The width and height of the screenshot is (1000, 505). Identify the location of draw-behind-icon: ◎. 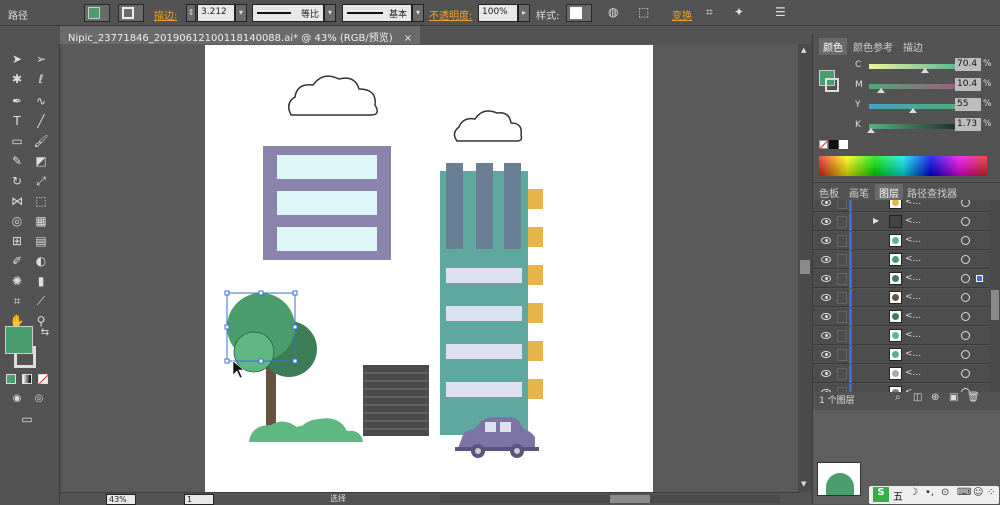
(39, 399).